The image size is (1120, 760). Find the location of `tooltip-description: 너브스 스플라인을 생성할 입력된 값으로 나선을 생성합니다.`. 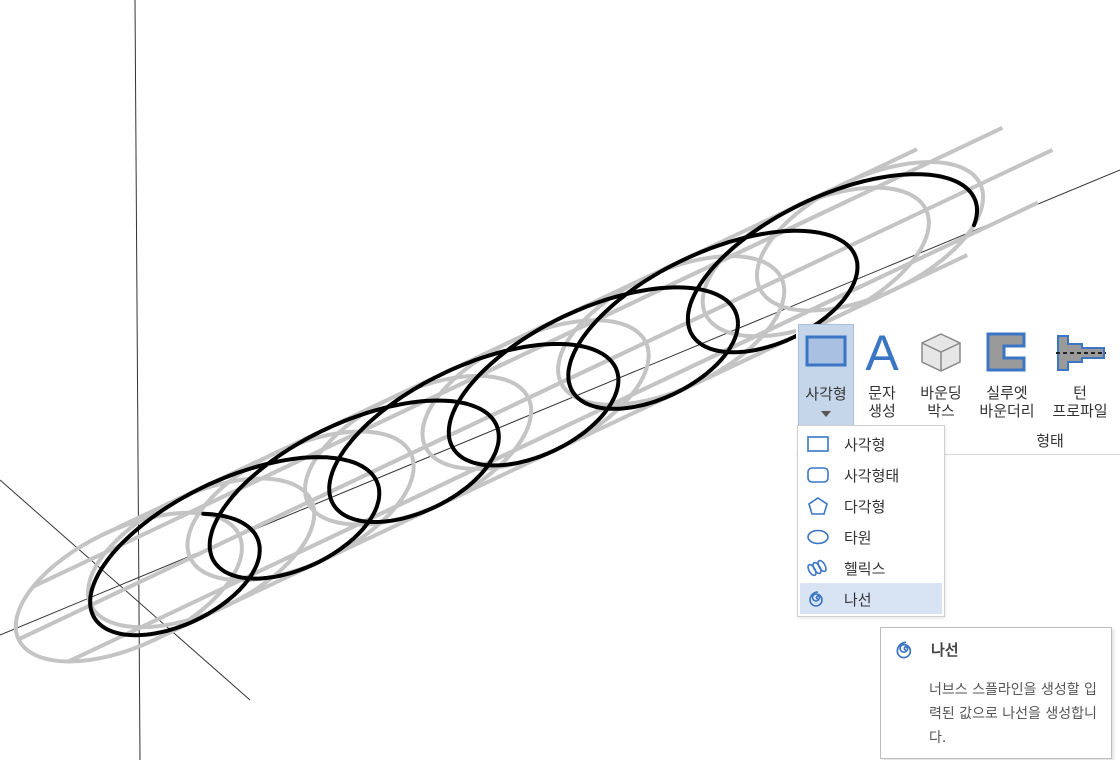

tooltip-description: 너브스 스플라인을 생성할 입력된 값으로 나선을 생성합니다. is located at coordinates (1013, 714).